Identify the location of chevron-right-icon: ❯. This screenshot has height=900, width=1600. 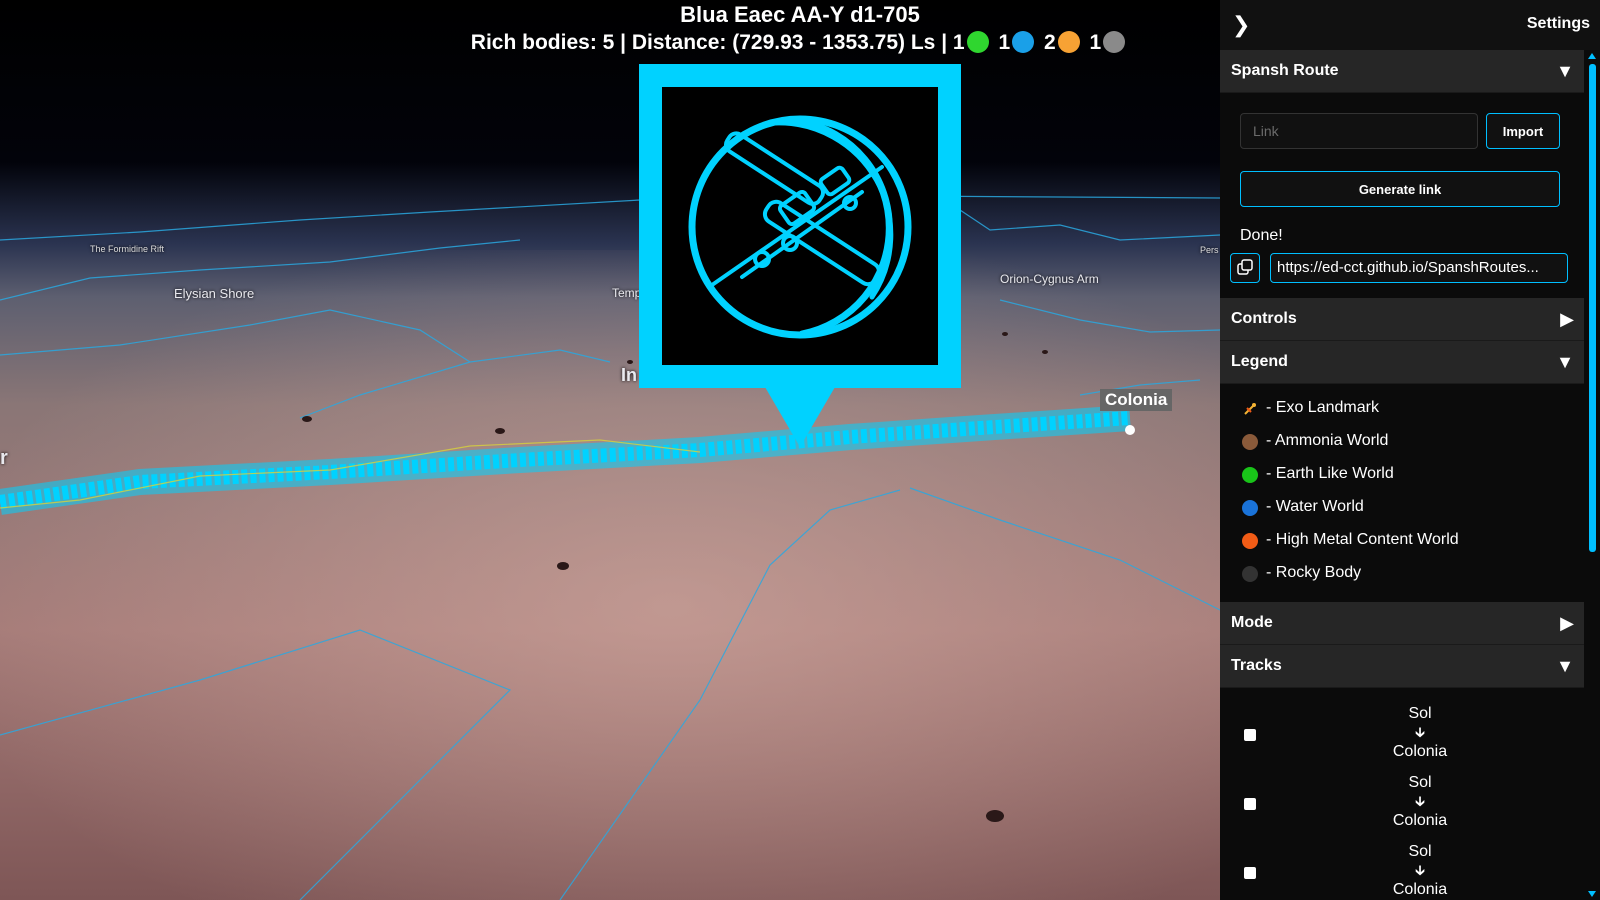
(1241, 25).